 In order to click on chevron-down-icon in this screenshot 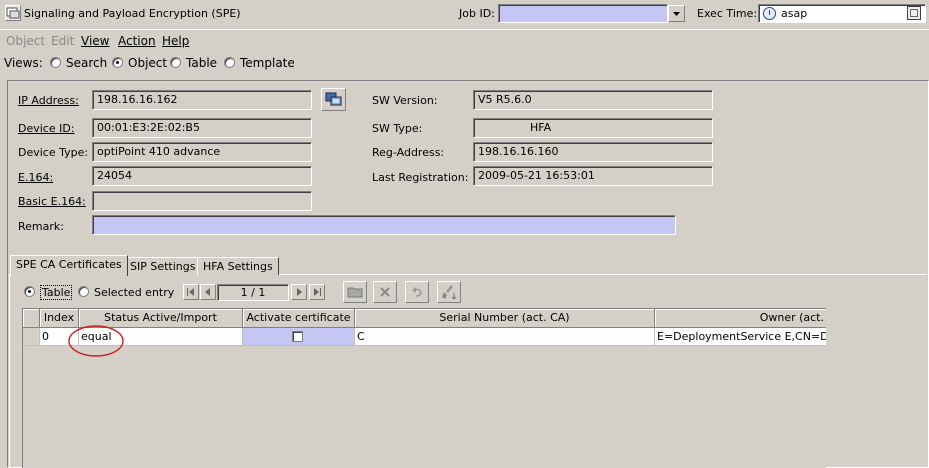, I will do `click(676, 14)`.